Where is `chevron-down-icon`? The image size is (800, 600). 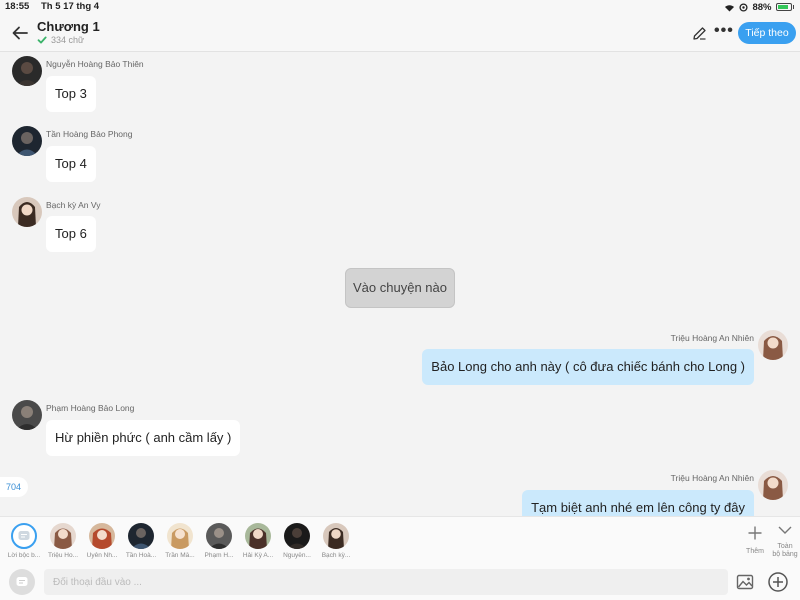 chevron-down-icon is located at coordinates (785, 530).